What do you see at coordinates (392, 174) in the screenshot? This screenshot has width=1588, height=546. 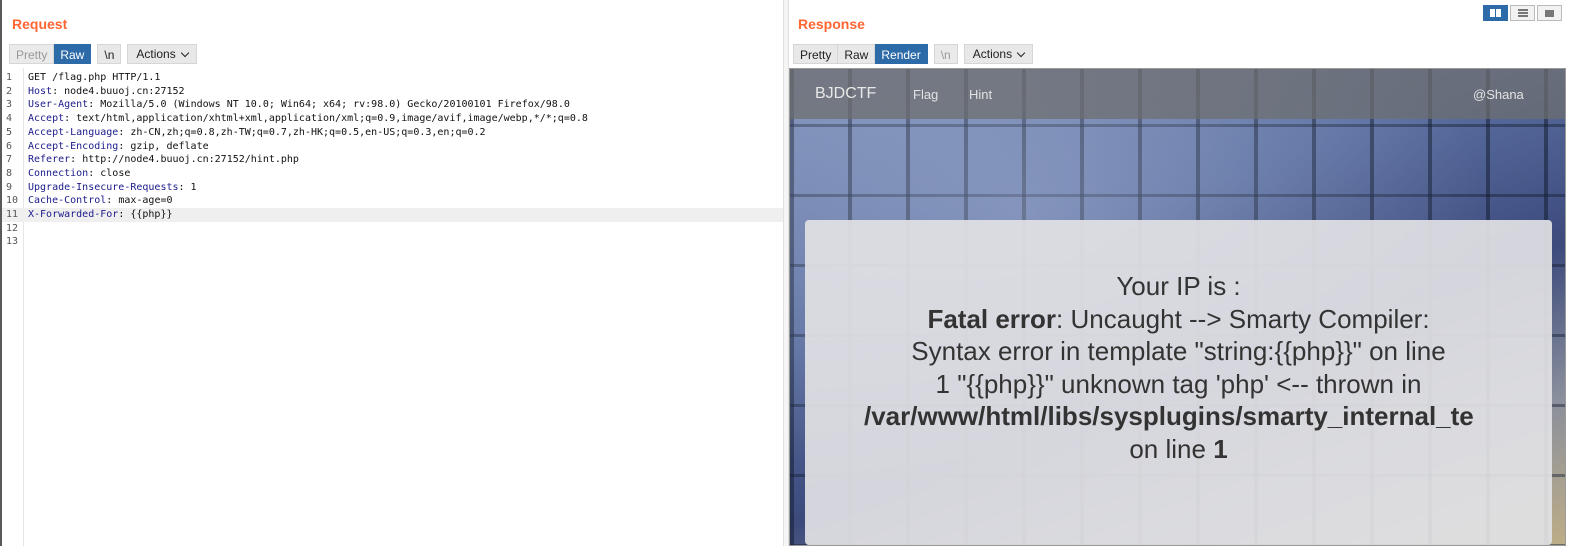 I see `editor-line: 8 Connection: close` at bounding box center [392, 174].